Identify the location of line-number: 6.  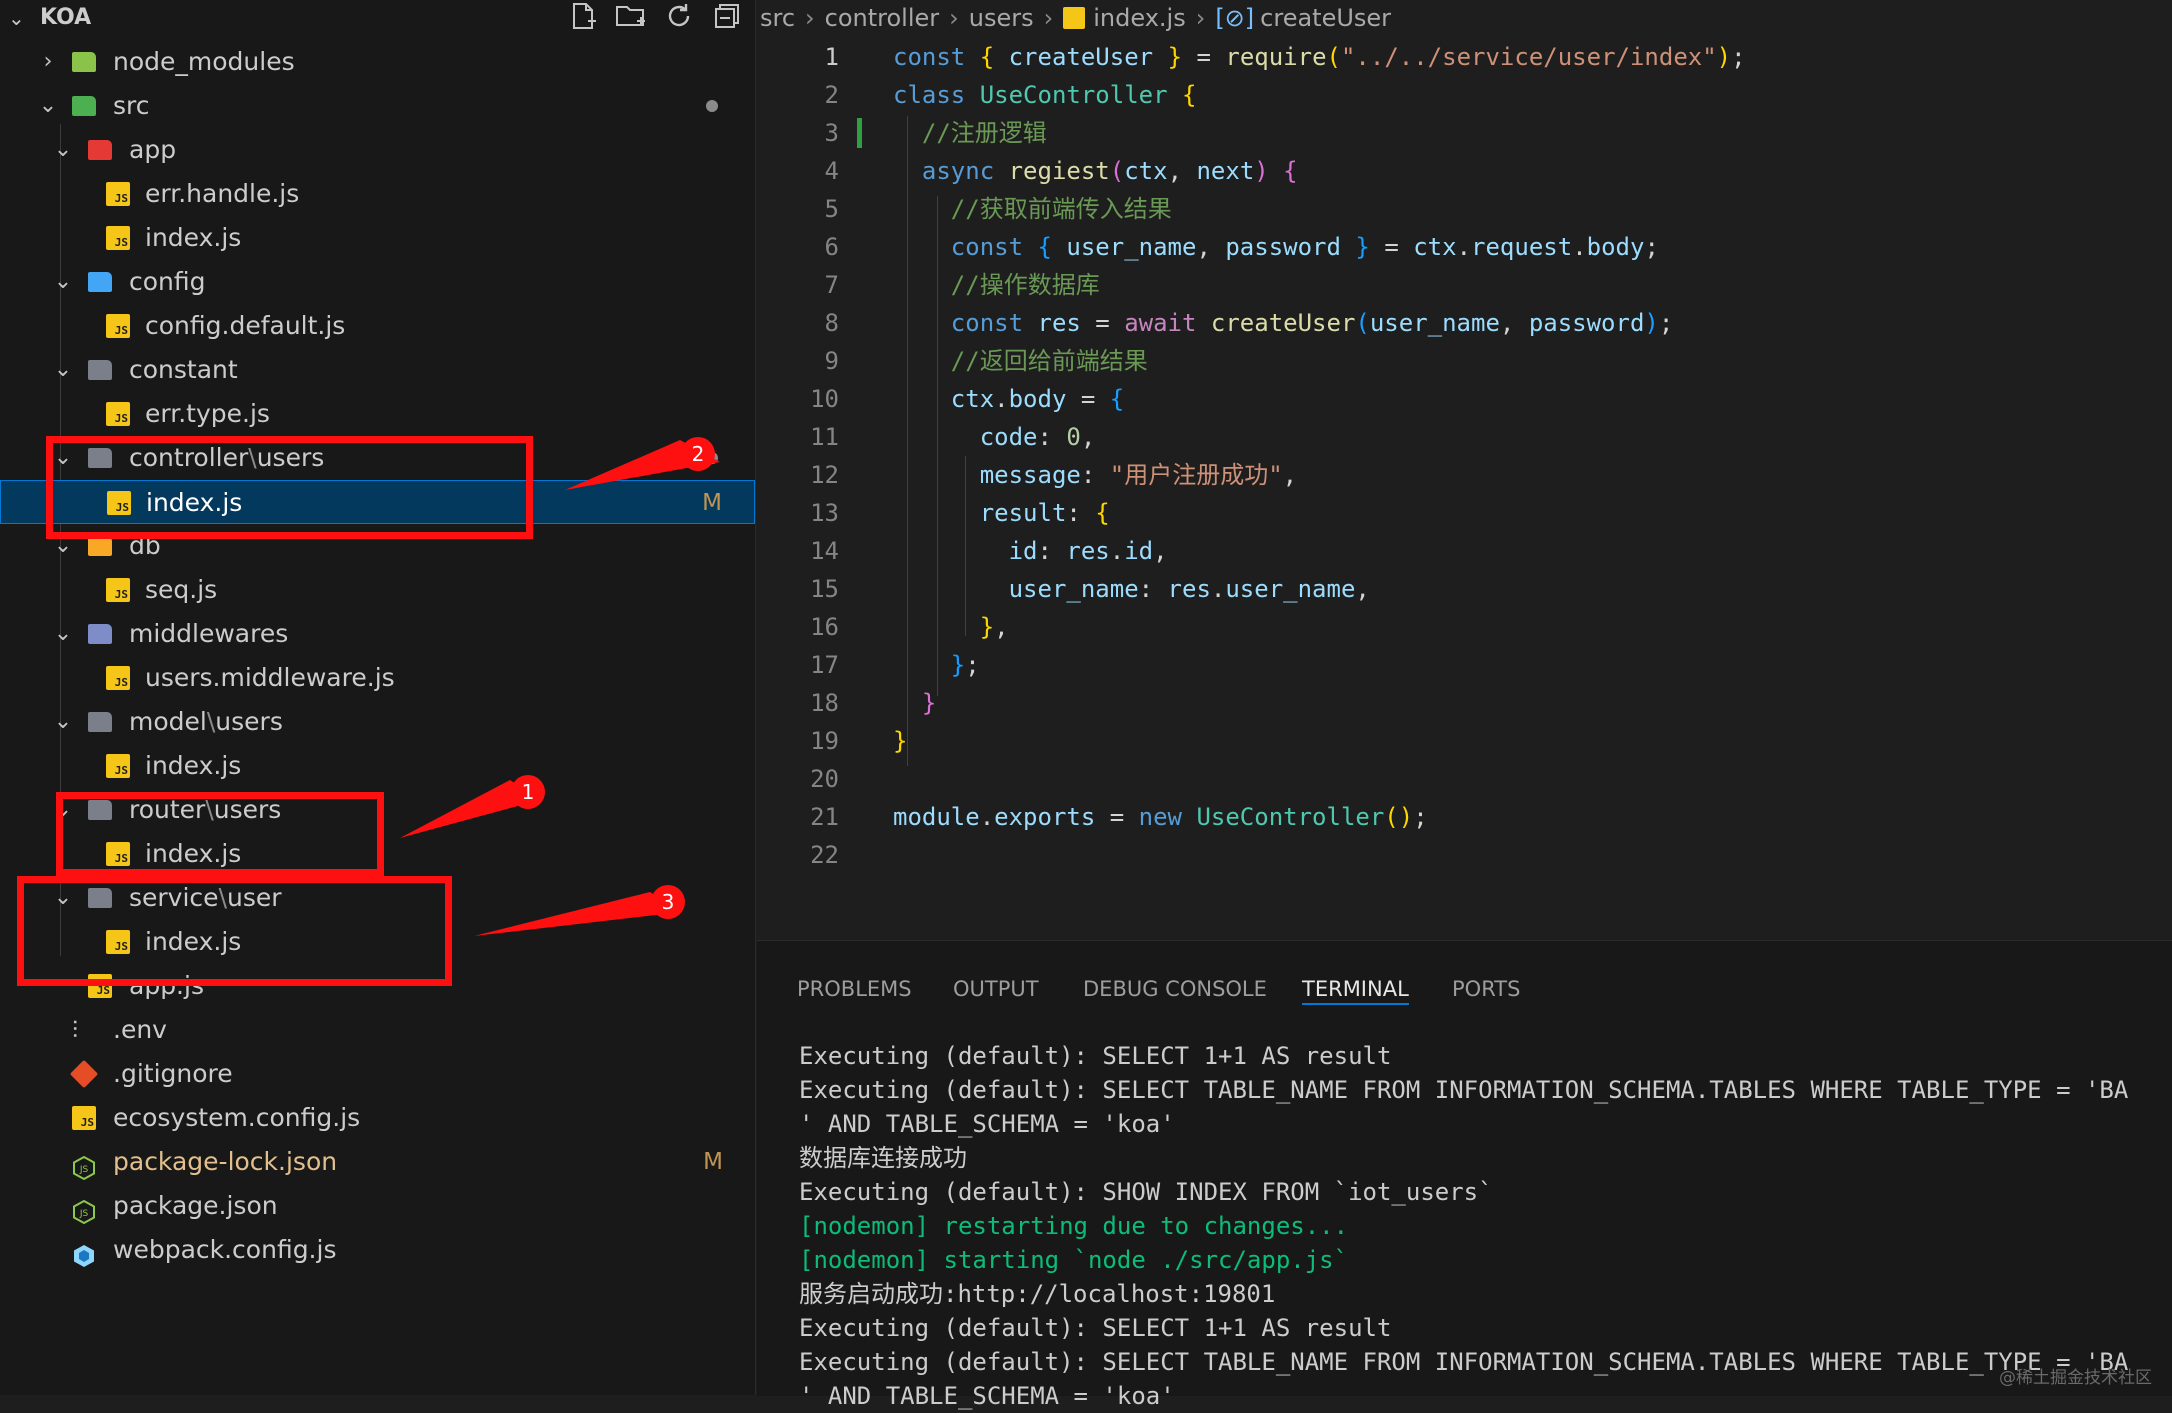
(831, 247).